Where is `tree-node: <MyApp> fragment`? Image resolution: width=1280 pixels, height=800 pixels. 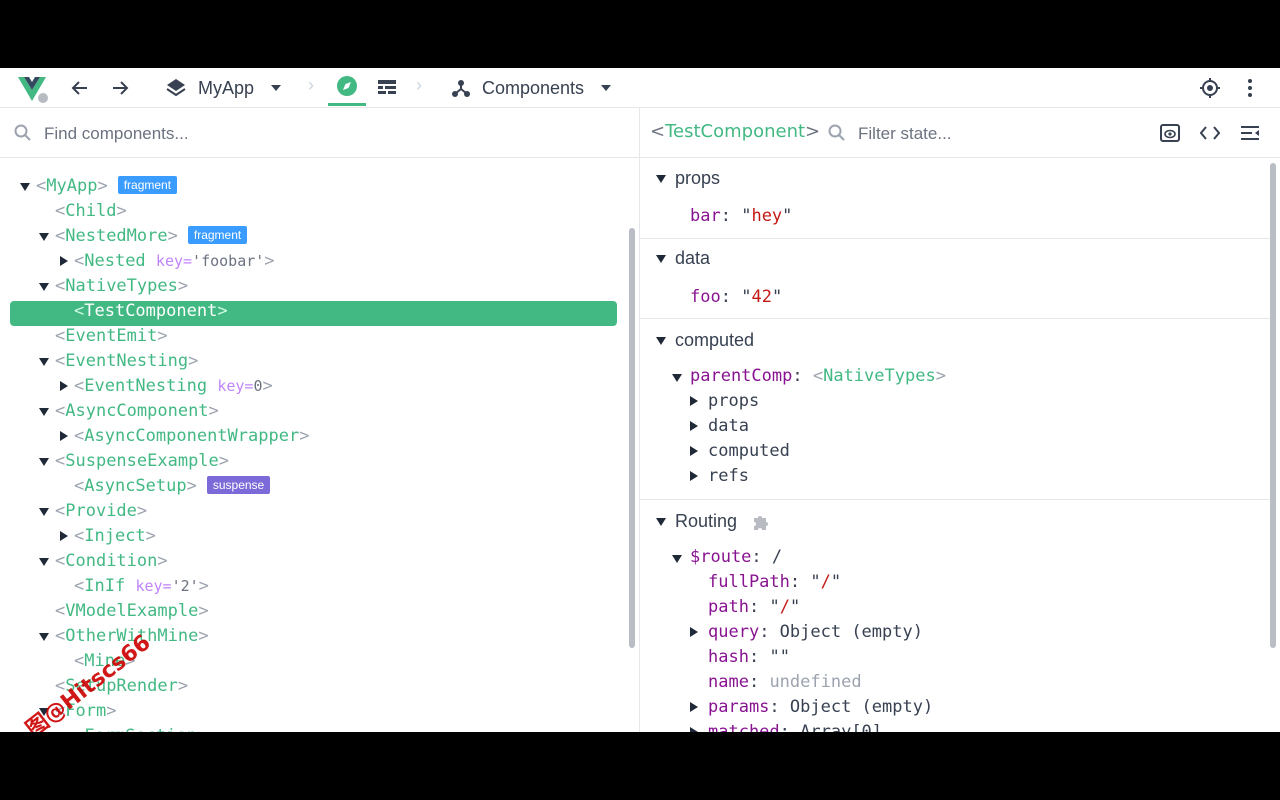
tree-node: <MyApp> fragment is located at coordinates (99, 186).